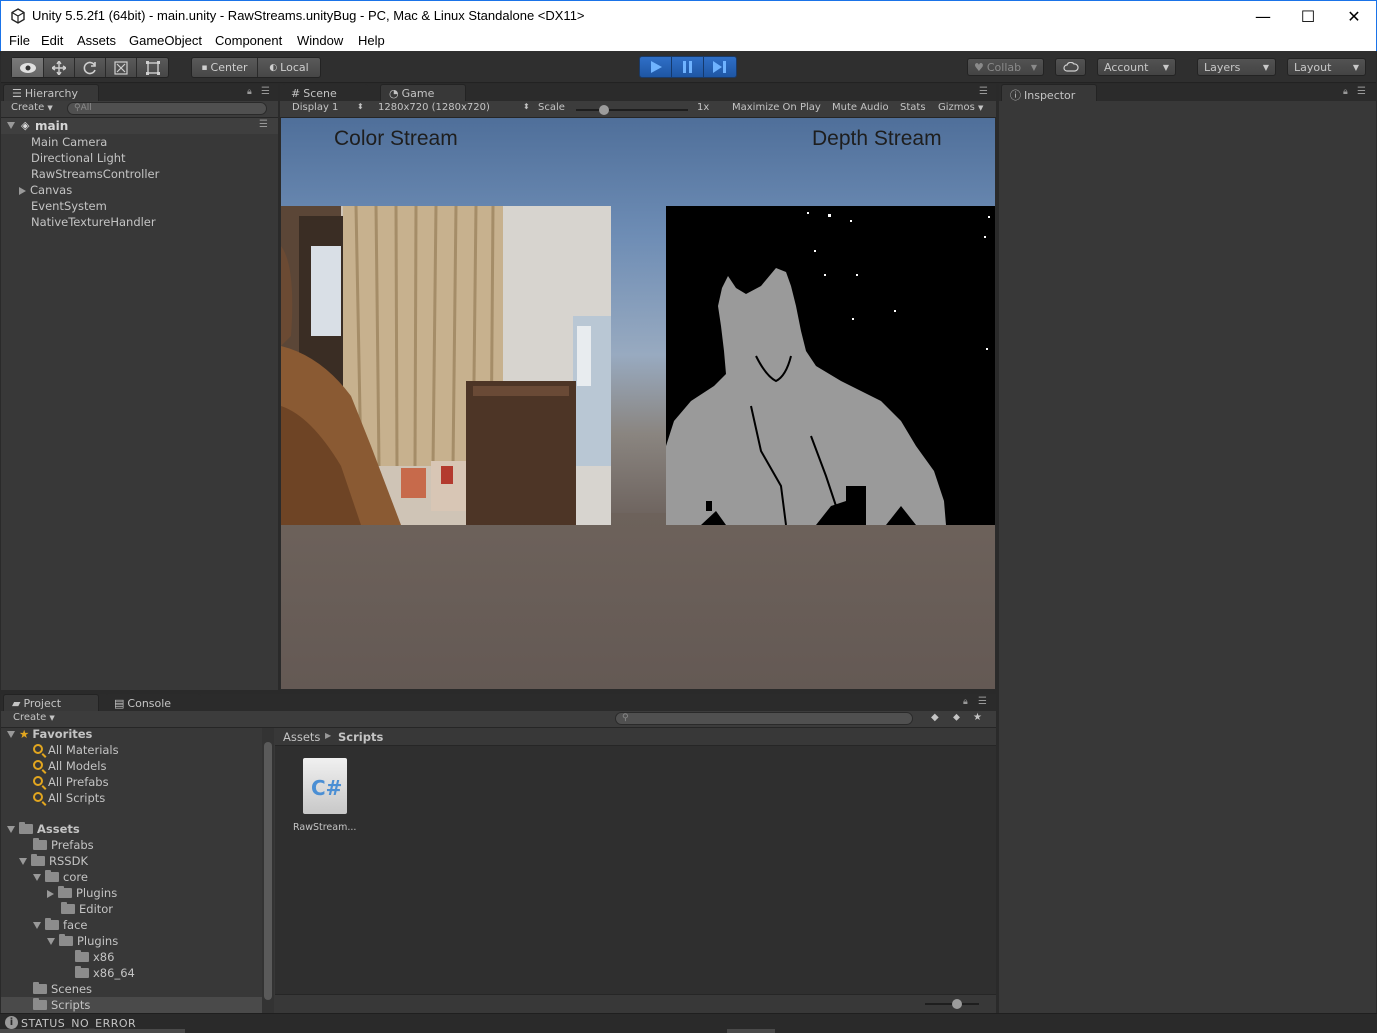  I want to click on favorite-all-prefabs: All Prefabs, so click(71, 782).